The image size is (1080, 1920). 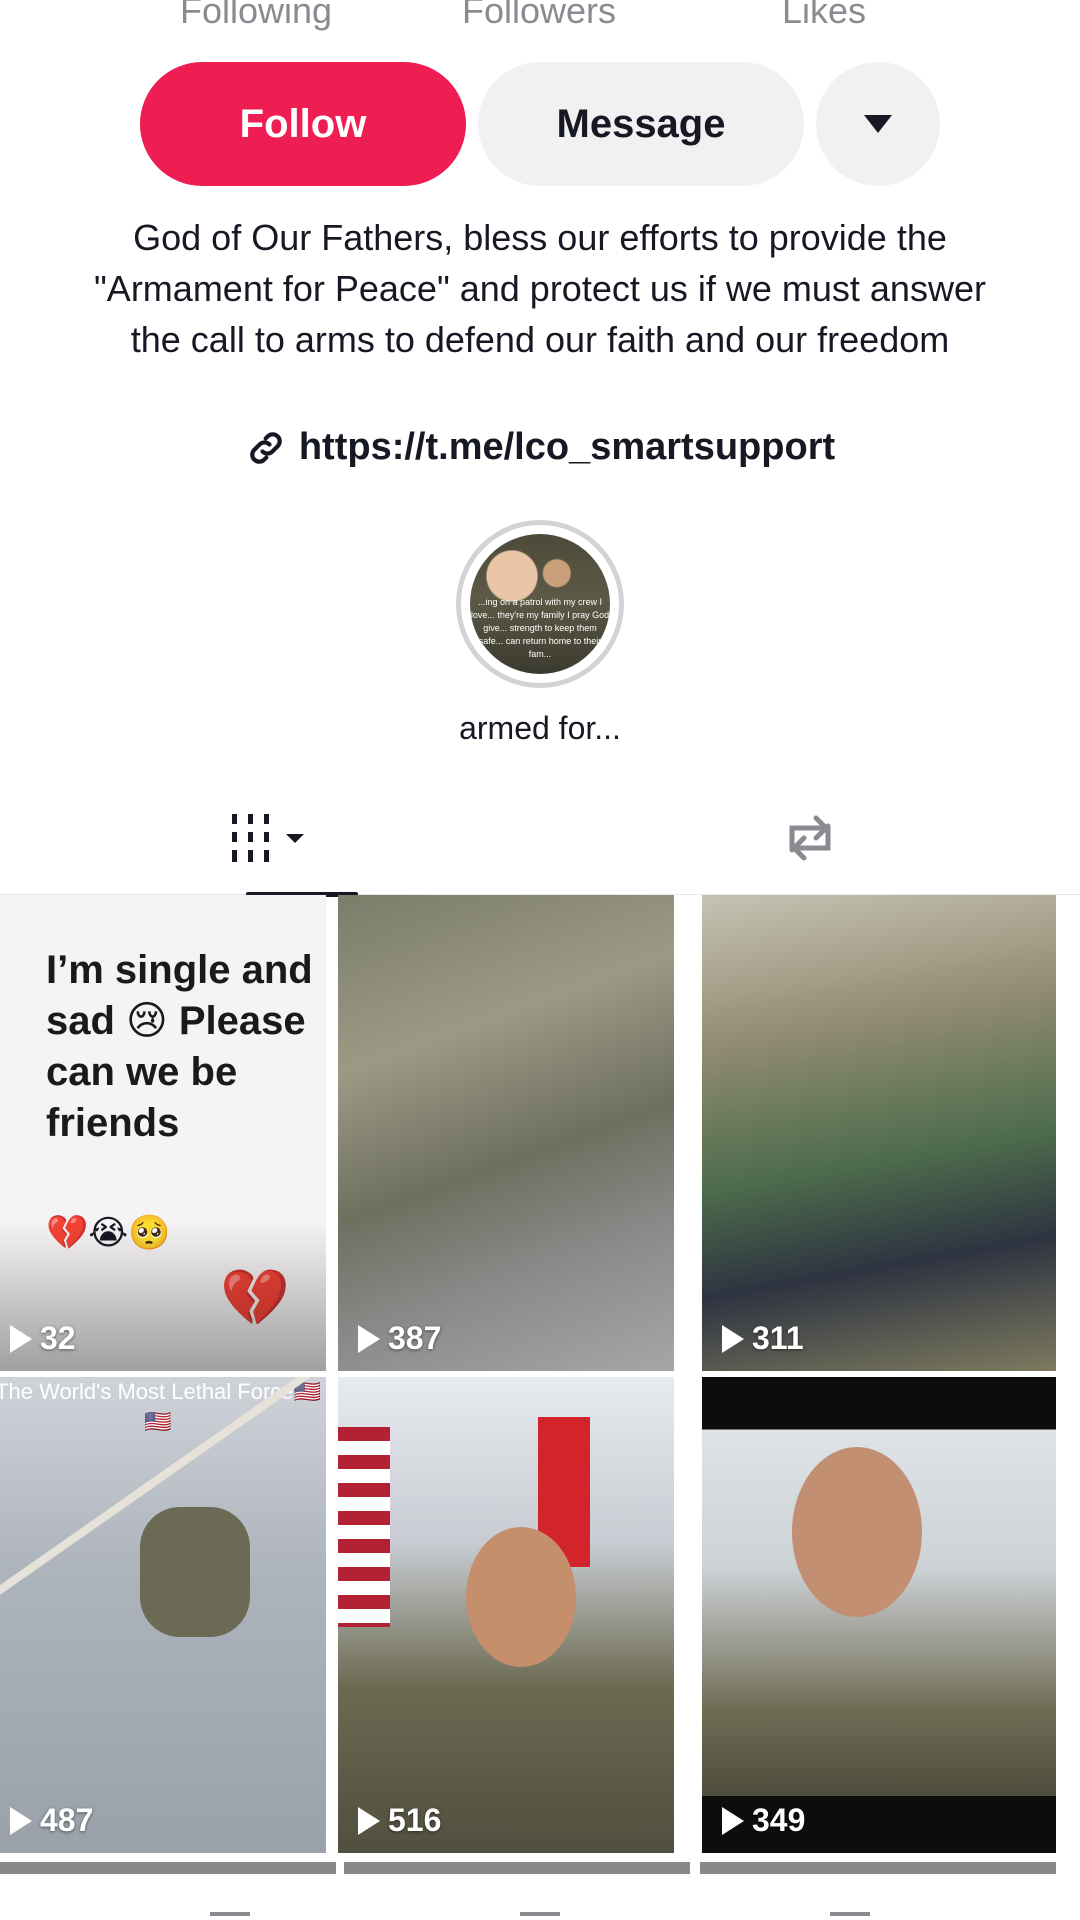 I want to click on view-count: 387, so click(x=399, y=1338).